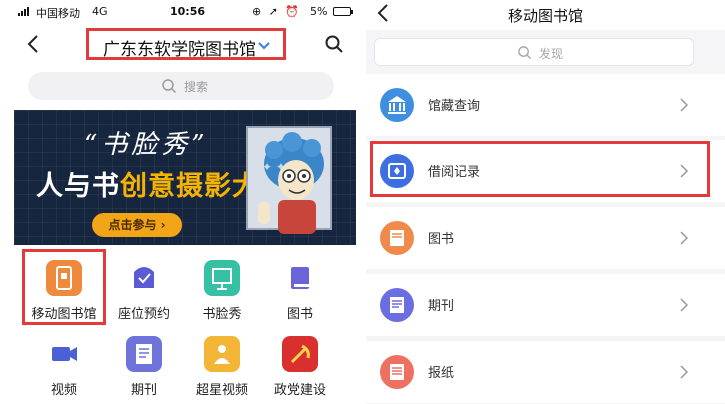  Describe the element at coordinates (64, 354) in the screenshot. I see `video-icon` at that location.